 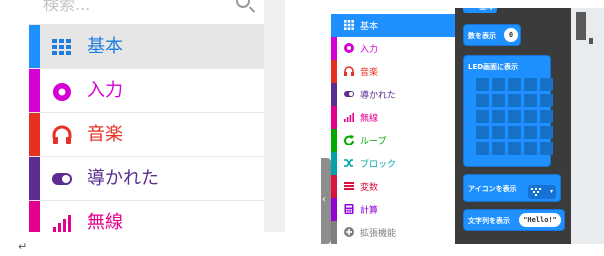 I want to click on list-icon, so click(x=349, y=186).